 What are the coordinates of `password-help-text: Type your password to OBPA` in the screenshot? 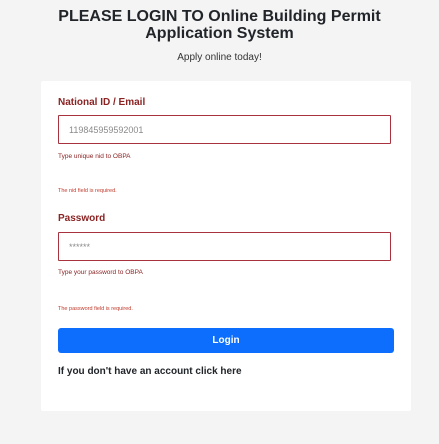 It's located at (100, 272).